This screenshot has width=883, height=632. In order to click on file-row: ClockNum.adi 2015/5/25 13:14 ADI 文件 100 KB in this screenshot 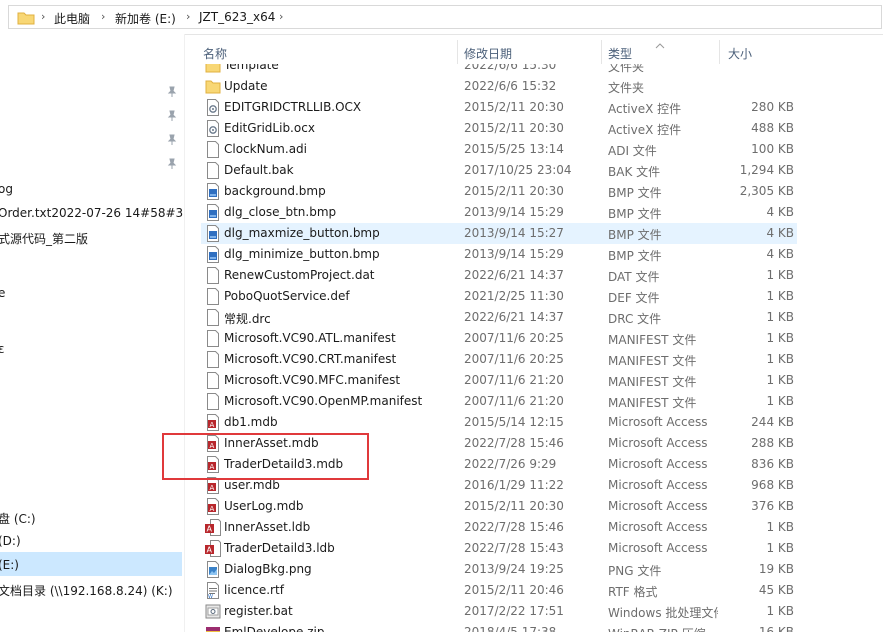, I will do `click(499, 149)`.